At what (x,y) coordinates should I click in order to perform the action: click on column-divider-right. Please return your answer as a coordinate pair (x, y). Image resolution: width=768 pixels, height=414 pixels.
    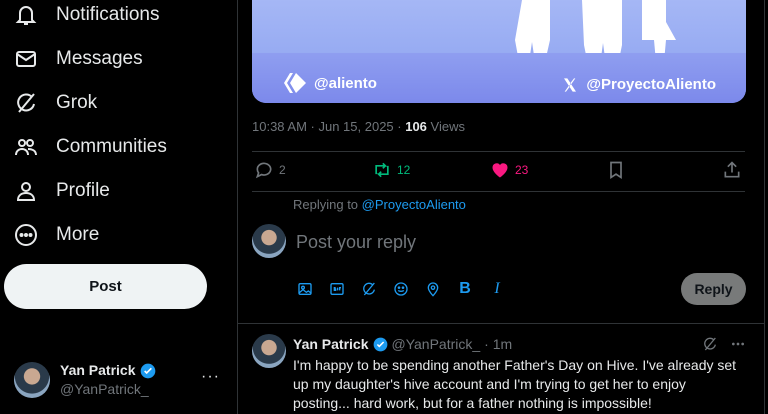
    Looking at the image, I should click on (764, 207).